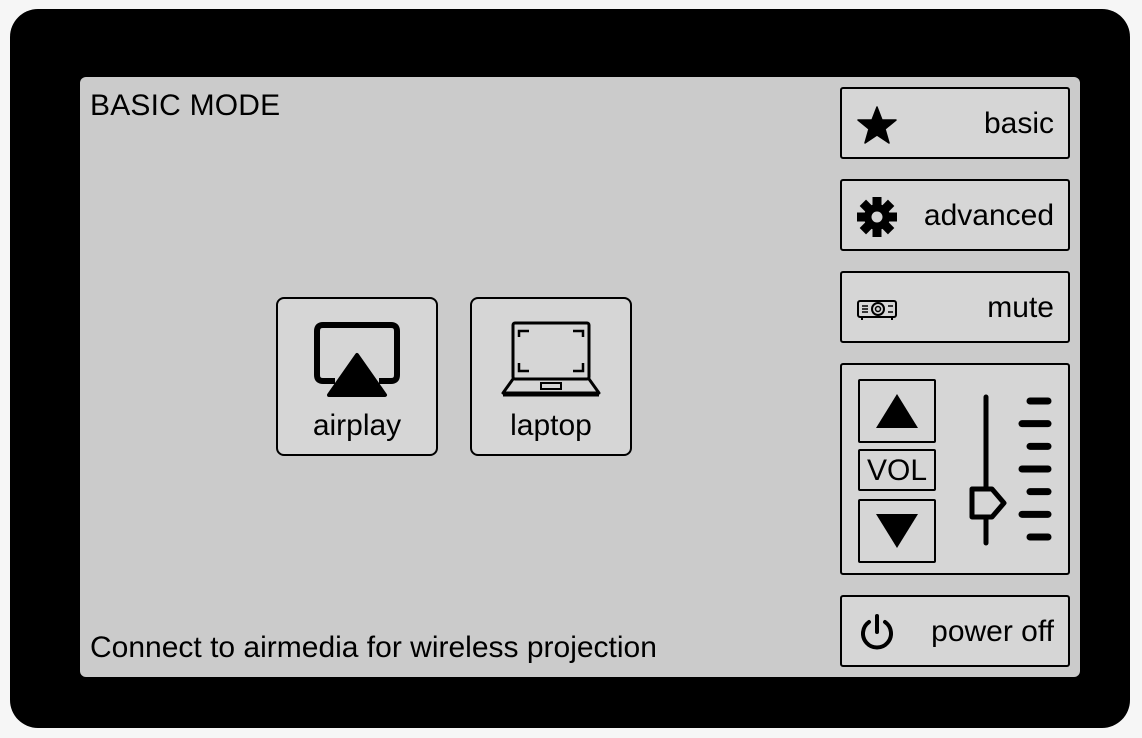 Image resolution: width=1142 pixels, height=738 pixels. Describe the element at coordinates (1008, 471) in the screenshot. I see `volume-slider` at that location.